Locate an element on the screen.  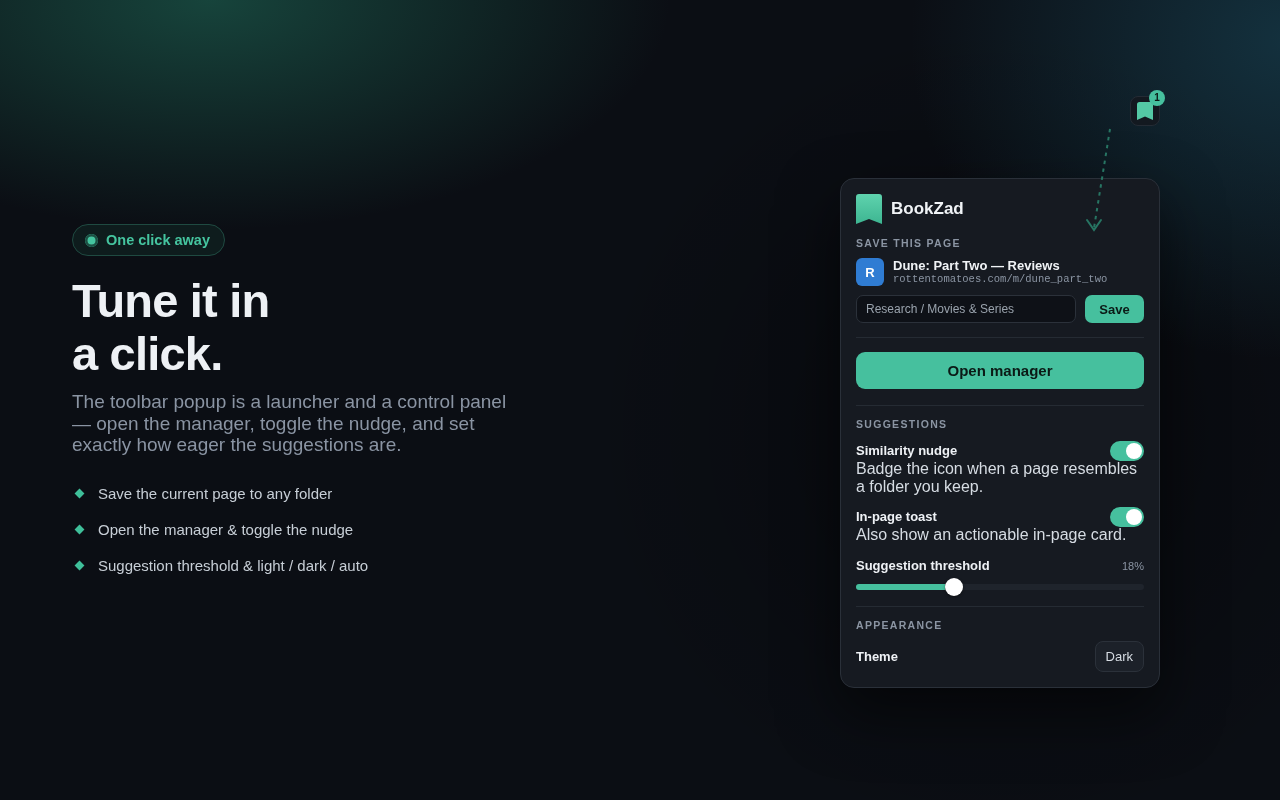
open-manager-button: Open manager is located at coordinates (1000, 370).